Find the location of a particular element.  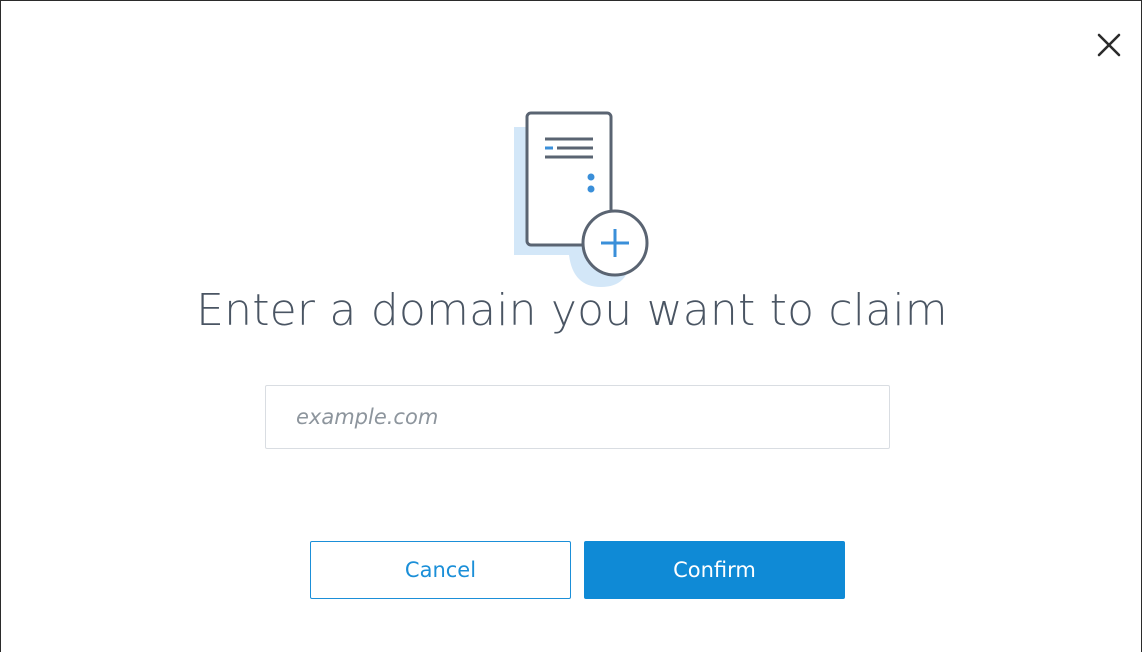

close-icon is located at coordinates (1109, 45).